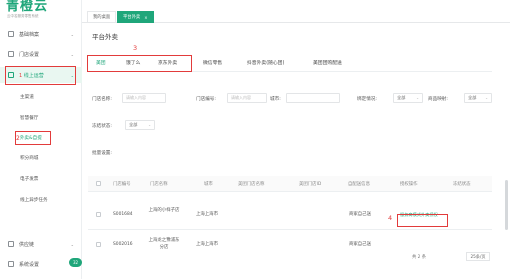  I want to click on page-size-select: 25条/页, so click(478, 256).